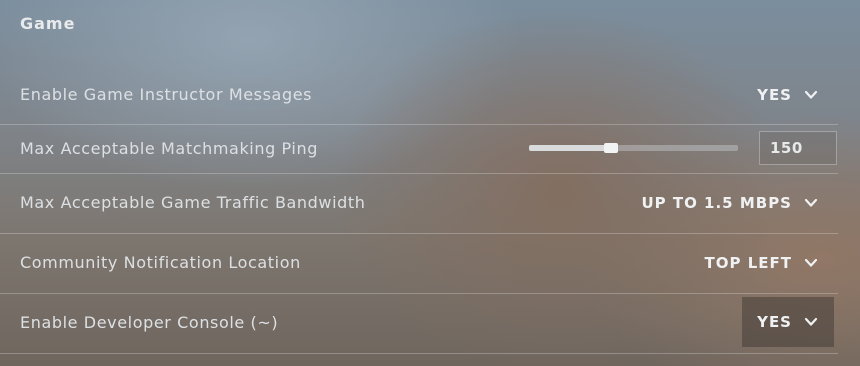 The height and width of the screenshot is (366, 860). What do you see at coordinates (48, 23) in the screenshot?
I see `section-title: Game` at bounding box center [48, 23].